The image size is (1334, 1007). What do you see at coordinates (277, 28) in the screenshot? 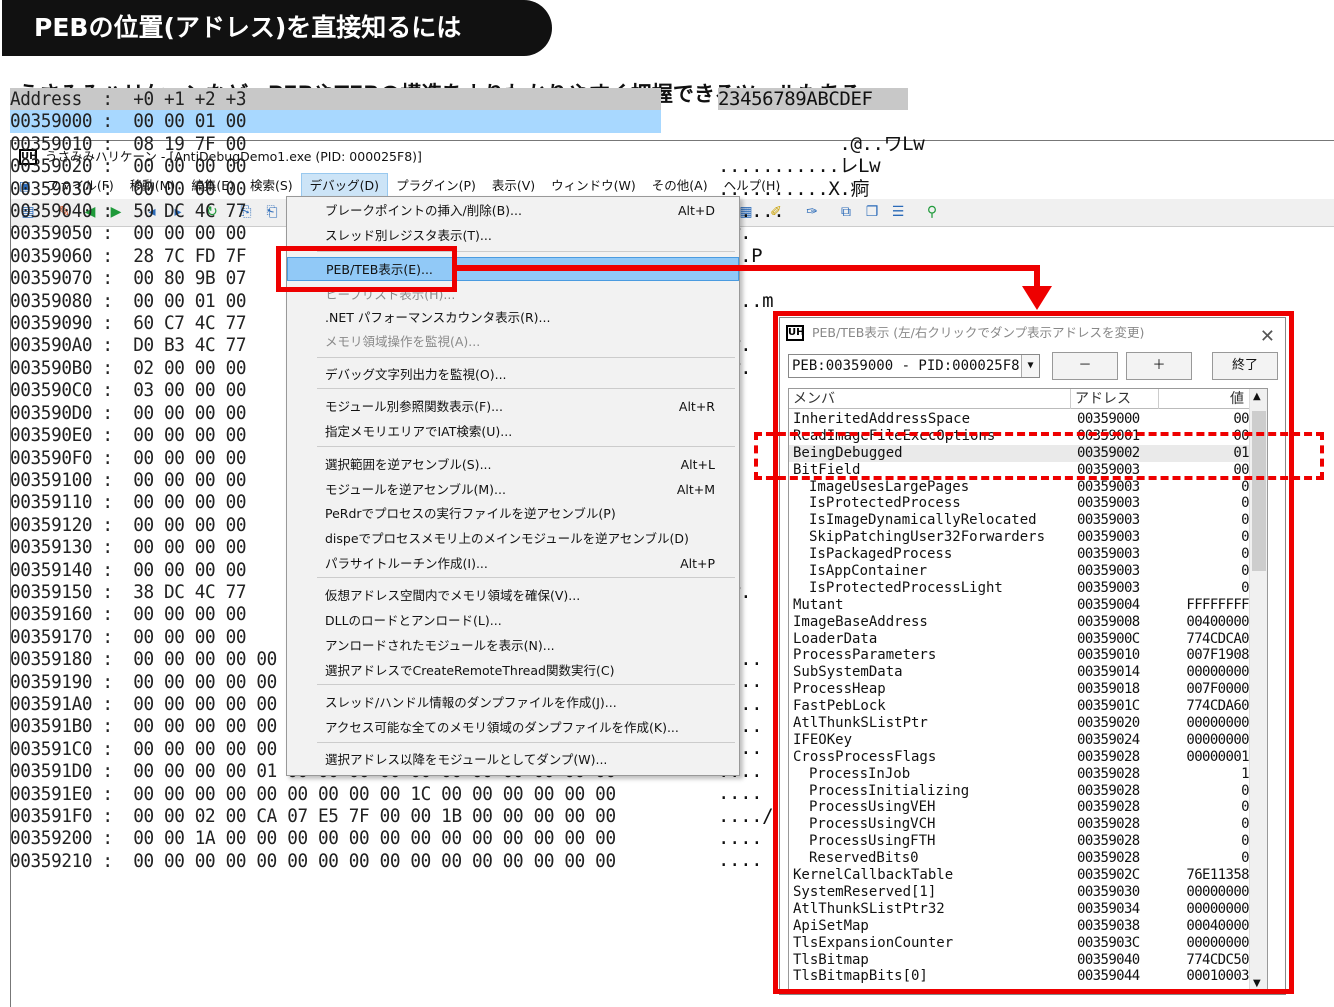
I see `page-banner: PEBの位置(アドレス)を直接知るには` at bounding box center [277, 28].